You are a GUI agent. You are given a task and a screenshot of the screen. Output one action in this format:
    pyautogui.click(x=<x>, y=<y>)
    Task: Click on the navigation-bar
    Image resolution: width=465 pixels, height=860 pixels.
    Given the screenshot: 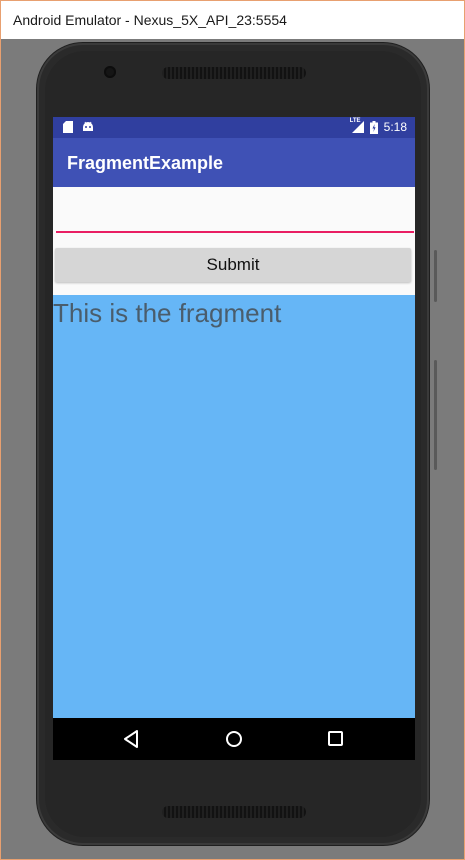 What is the action you would take?
    pyautogui.click(x=234, y=739)
    